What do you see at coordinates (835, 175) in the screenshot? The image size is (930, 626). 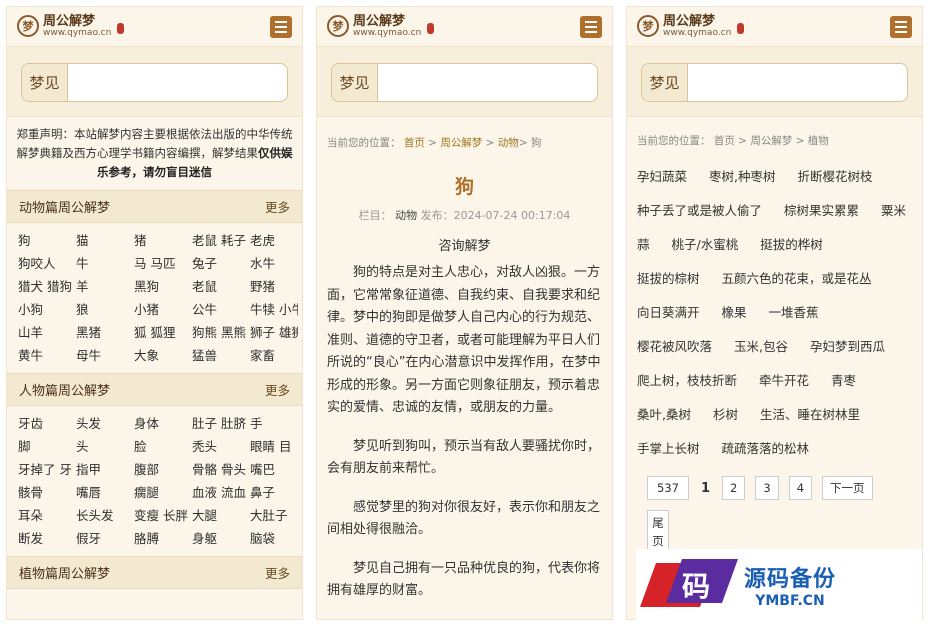 I see `dream-link: 折断樱花树枝` at bounding box center [835, 175].